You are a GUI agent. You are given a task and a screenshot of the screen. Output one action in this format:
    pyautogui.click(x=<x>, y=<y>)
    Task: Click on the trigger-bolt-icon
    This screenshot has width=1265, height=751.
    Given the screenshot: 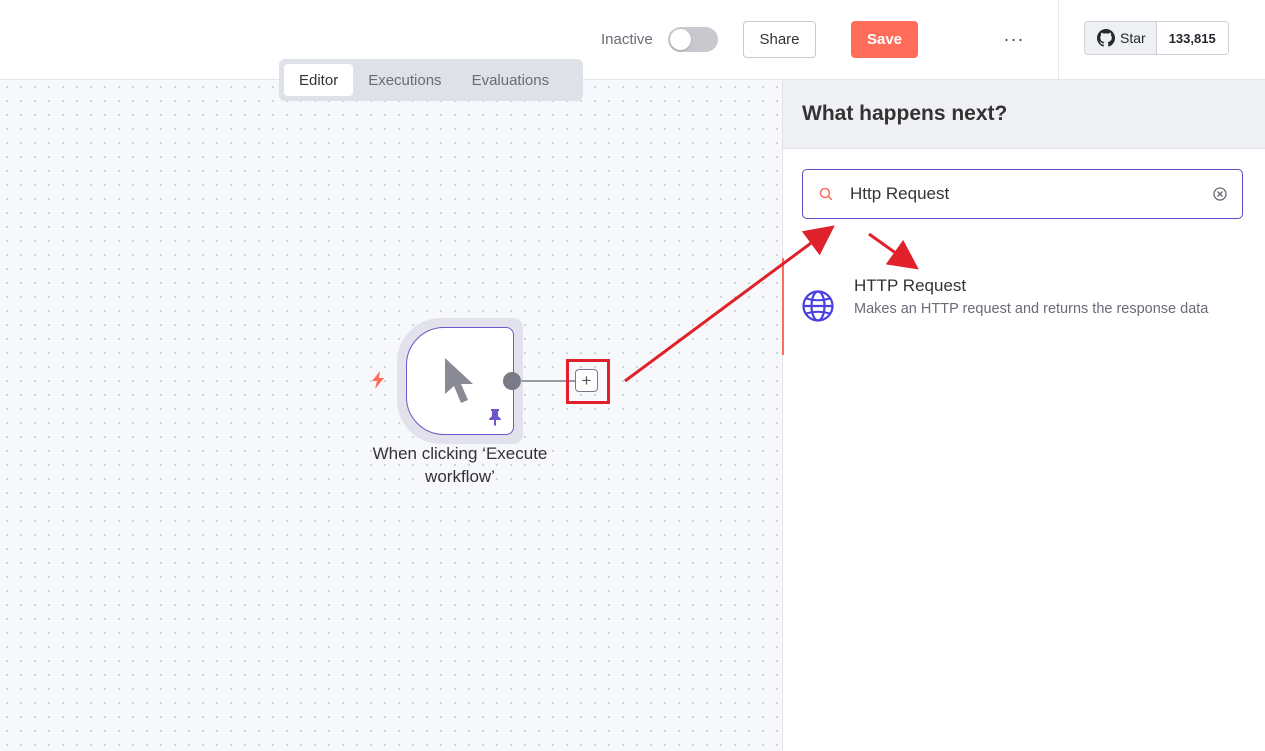 What is the action you would take?
    pyautogui.click(x=378, y=380)
    